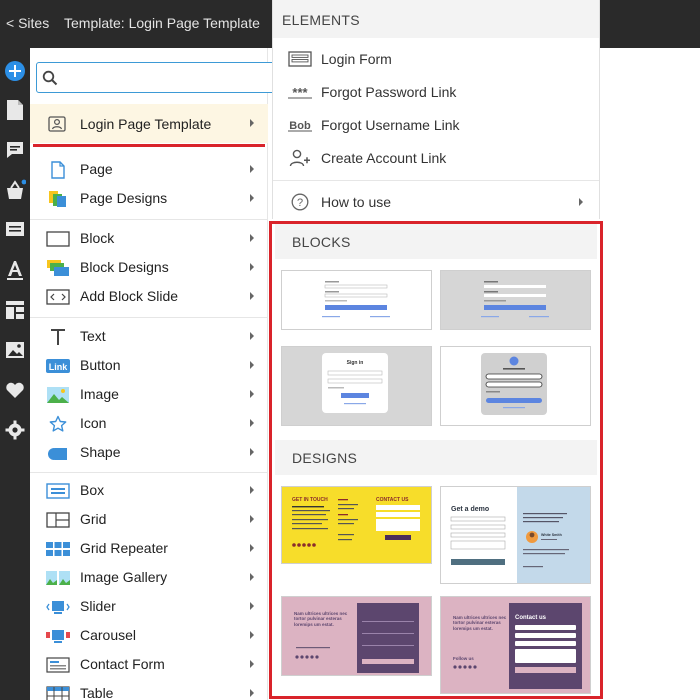 The height and width of the screenshot is (700, 700). What do you see at coordinates (436, 59) in the screenshot?
I see `element-login-form: Login Form` at bounding box center [436, 59].